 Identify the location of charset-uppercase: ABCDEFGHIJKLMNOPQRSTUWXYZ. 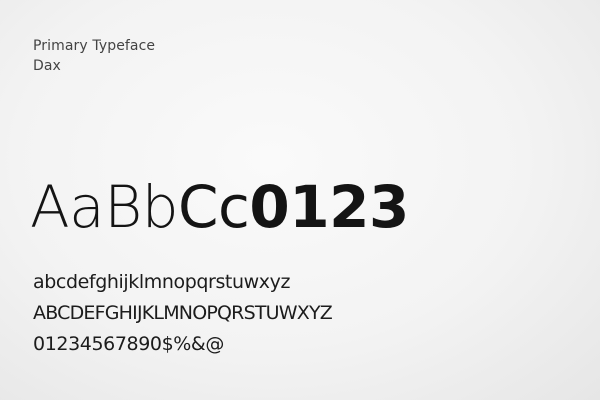
(183, 313).